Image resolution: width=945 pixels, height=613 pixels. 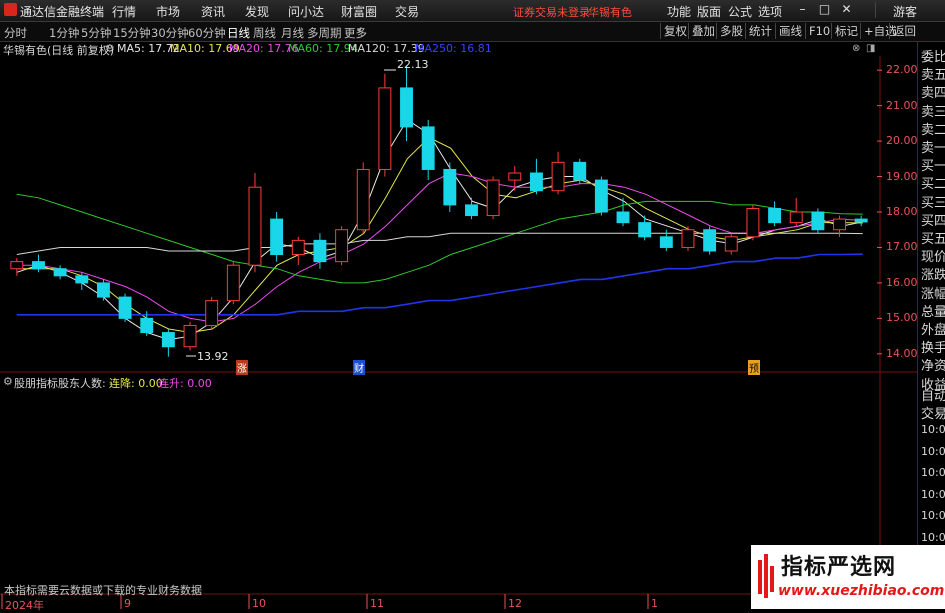 I want to click on menu-item-quotes: 行情, so click(x=124, y=11).